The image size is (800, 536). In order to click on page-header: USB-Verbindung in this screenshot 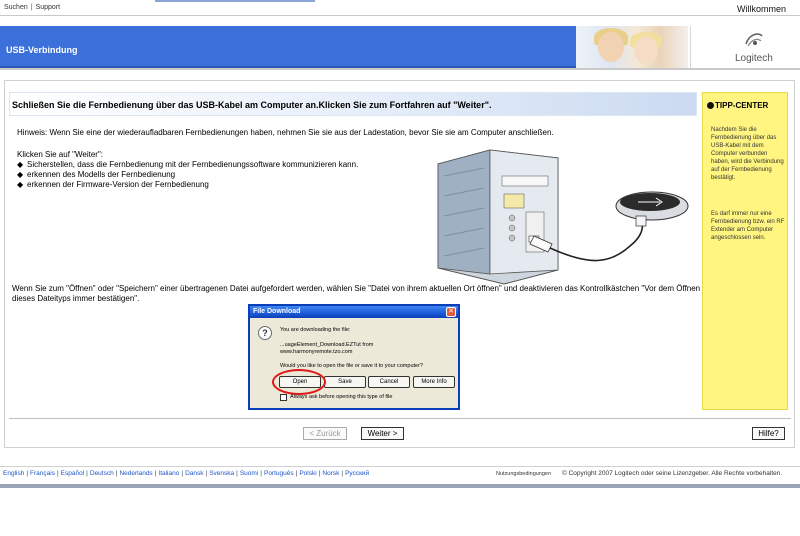, I will do `click(288, 47)`.